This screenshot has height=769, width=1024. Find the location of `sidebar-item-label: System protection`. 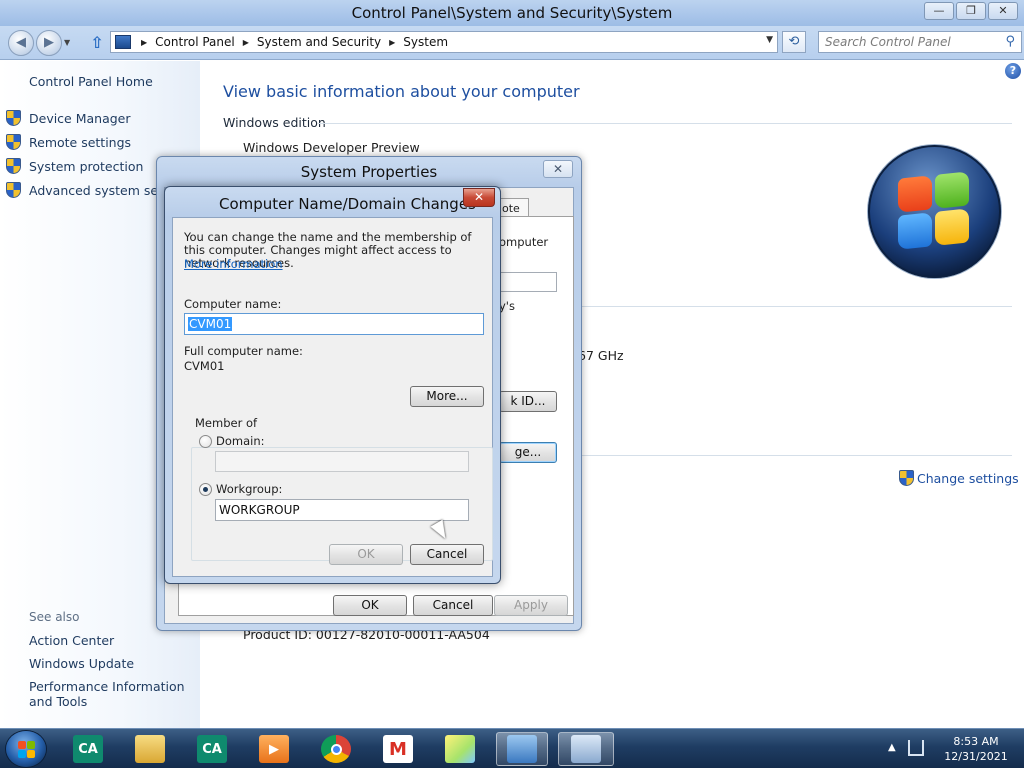

sidebar-item-label: System protection is located at coordinates (86, 166).